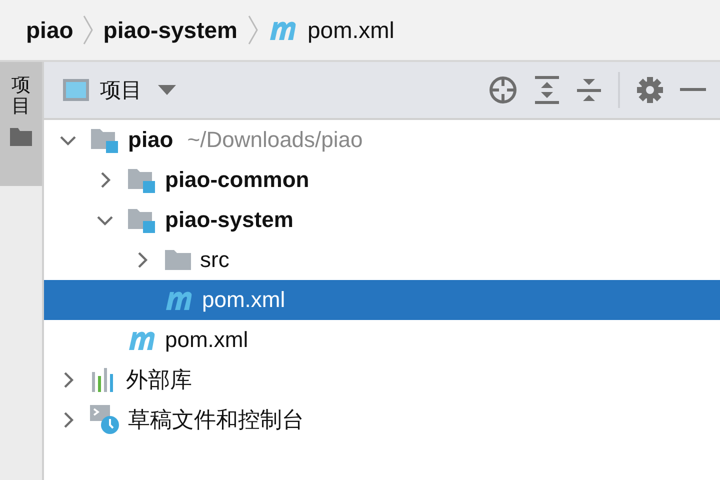  What do you see at coordinates (650, 90) in the screenshot?
I see `settings-icon` at bounding box center [650, 90].